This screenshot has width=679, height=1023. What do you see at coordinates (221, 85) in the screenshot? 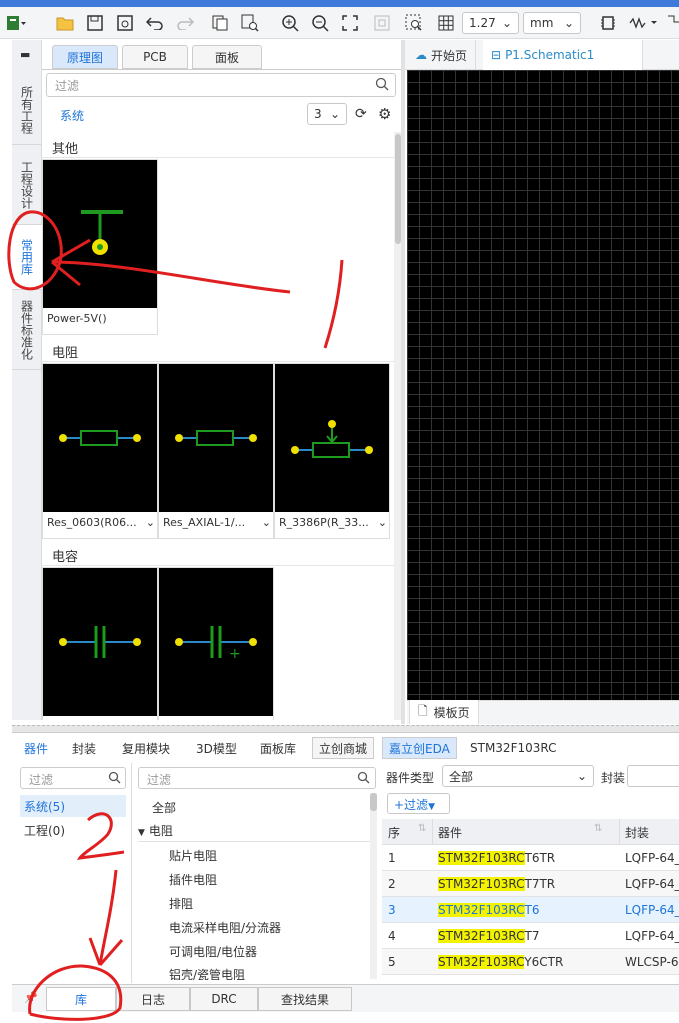
I see `library-filter-input: 过滤` at bounding box center [221, 85].